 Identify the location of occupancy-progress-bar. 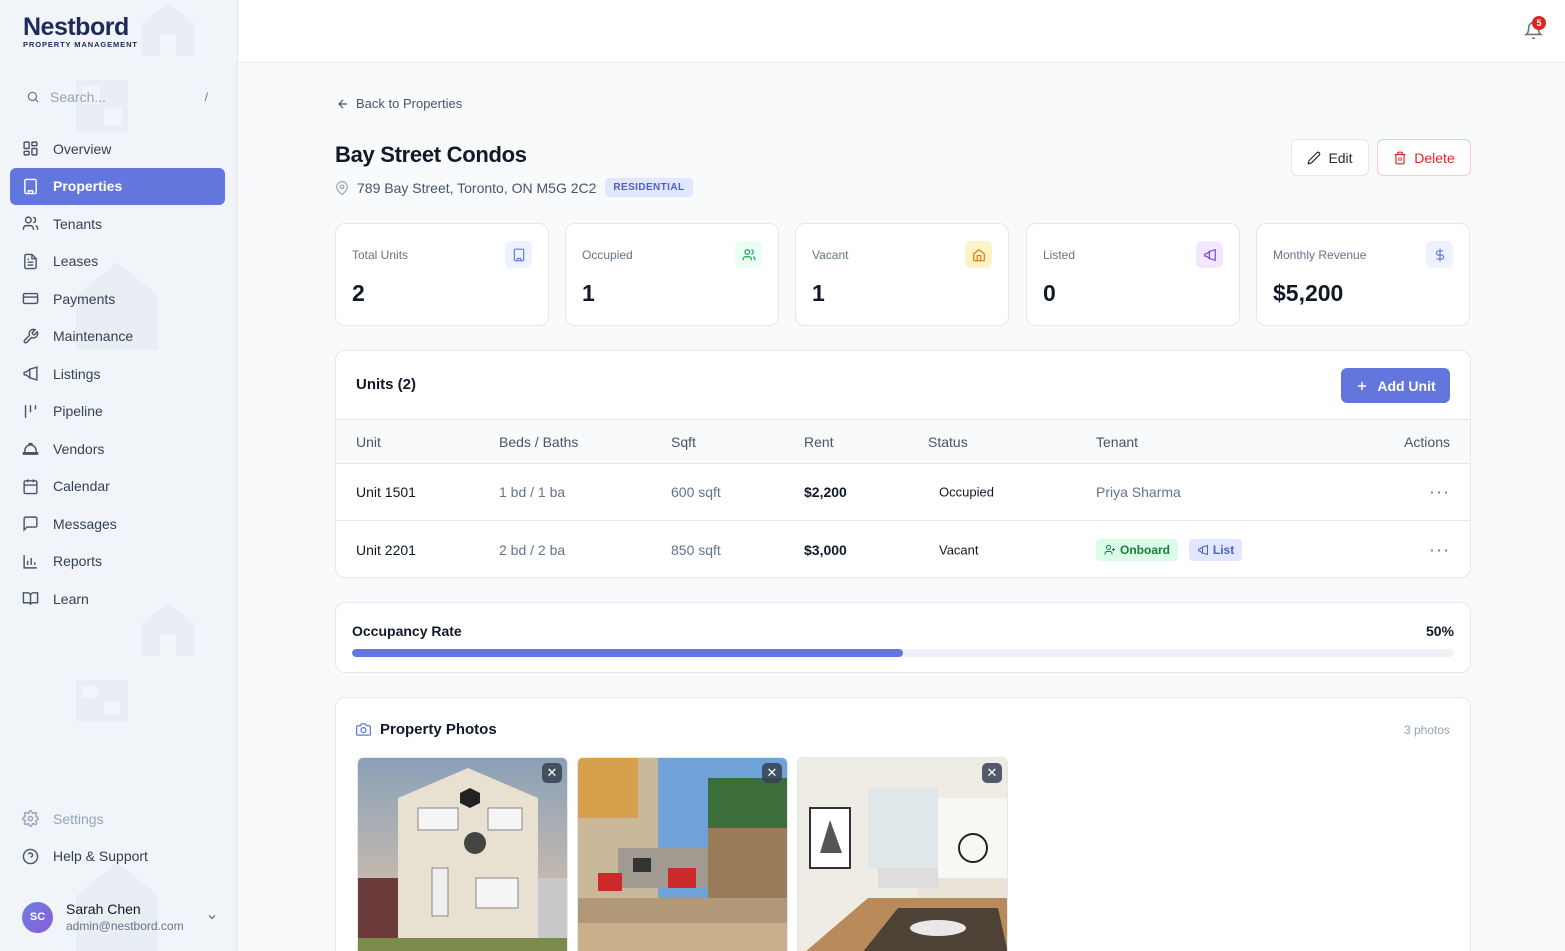
(903, 653).